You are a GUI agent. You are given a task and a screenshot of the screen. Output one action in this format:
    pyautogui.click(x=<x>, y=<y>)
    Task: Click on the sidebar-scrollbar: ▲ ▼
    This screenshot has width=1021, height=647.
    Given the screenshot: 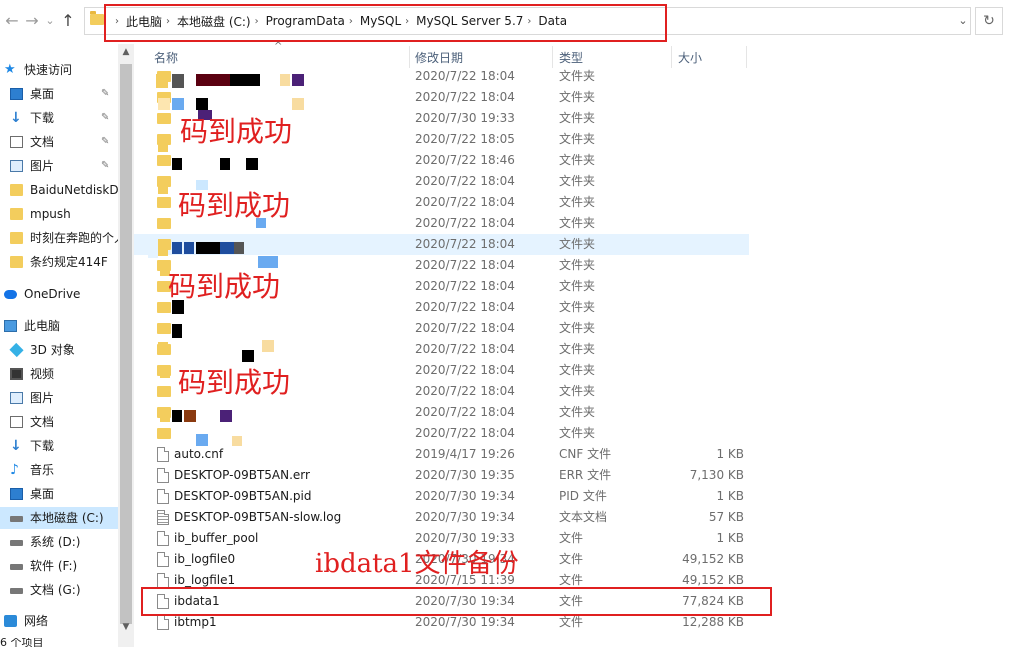 What is the action you would take?
    pyautogui.click(x=126, y=345)
    